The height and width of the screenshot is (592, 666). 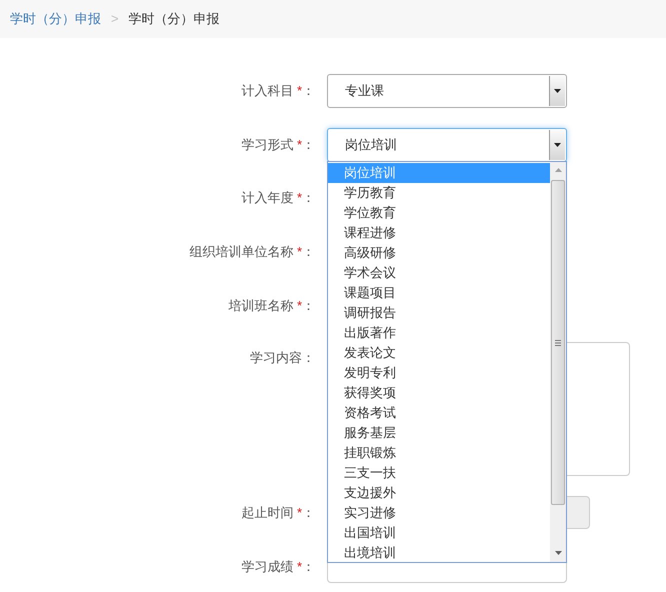 What do you see at coordinates (439, 493) in the screenshot?
I see `dropdown-option: 支边援外` at bounding box center [439, 493].